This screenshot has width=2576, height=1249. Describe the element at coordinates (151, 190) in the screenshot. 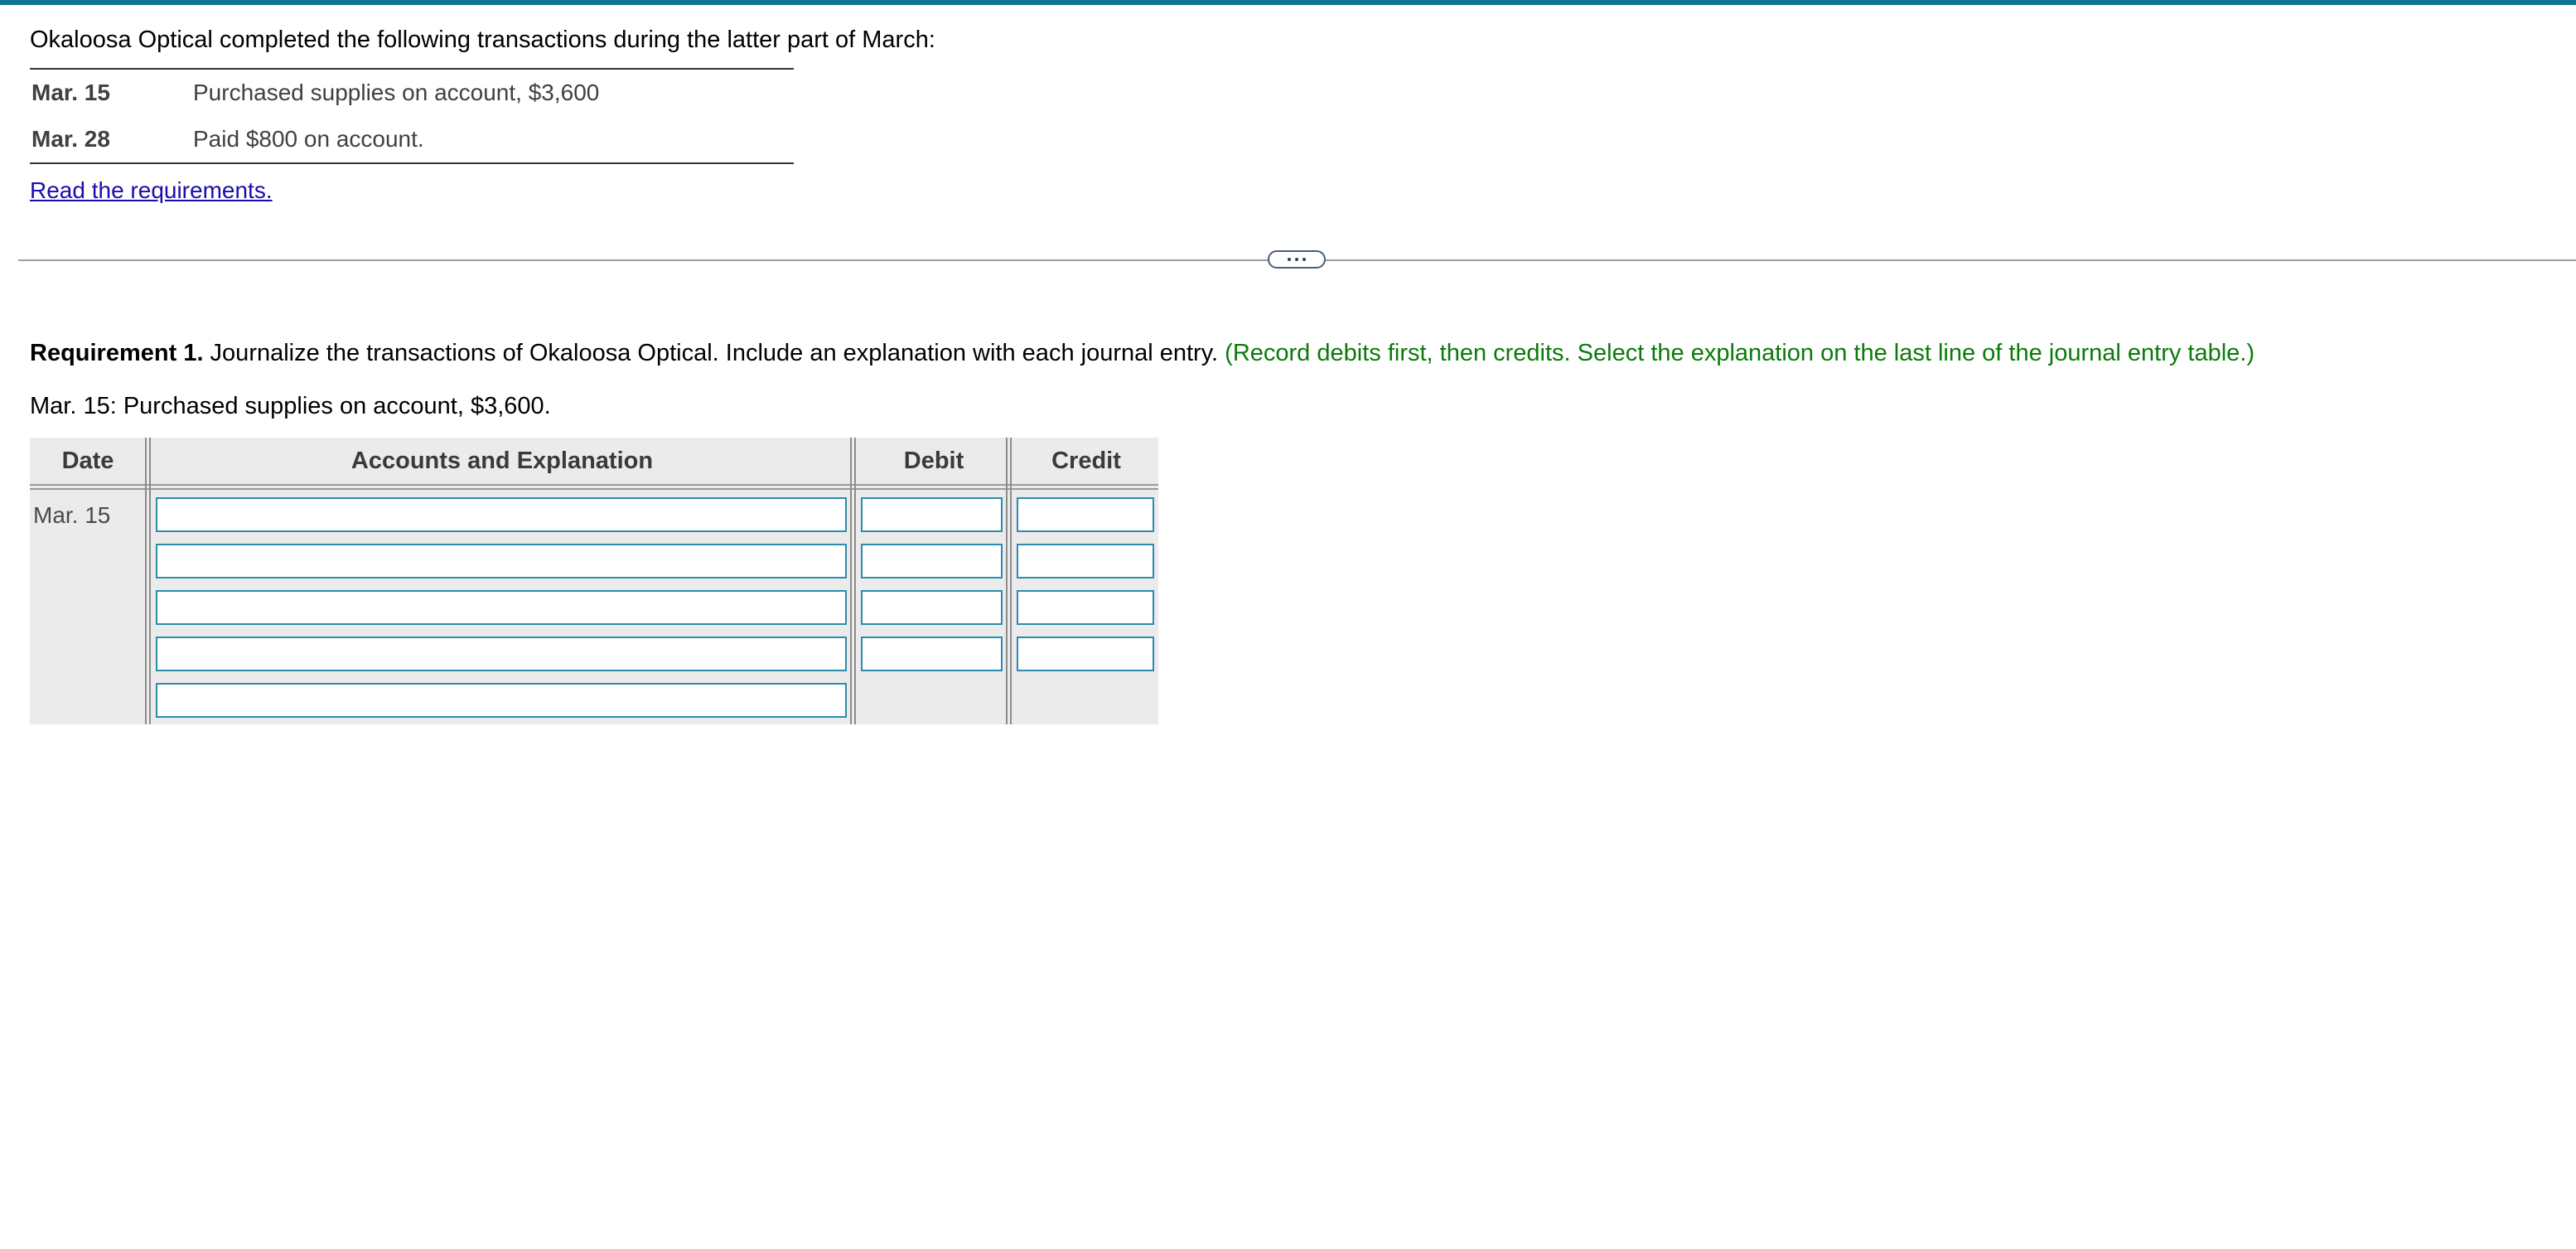

I see `read-requirements-link: Read the requirements.` at that location.